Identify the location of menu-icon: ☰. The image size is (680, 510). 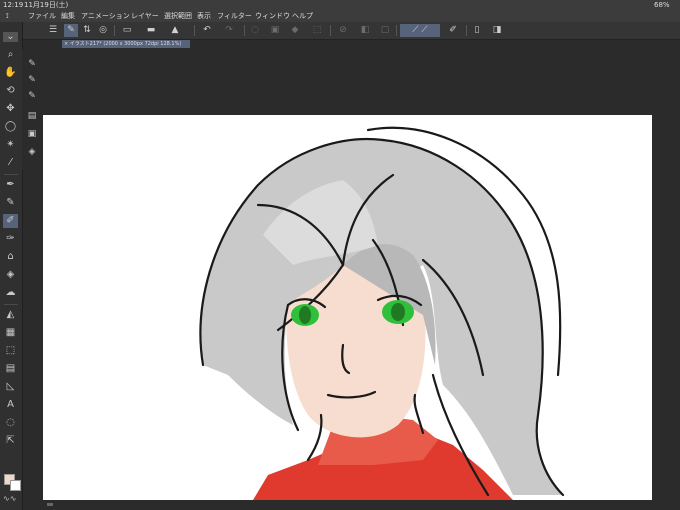
(53, 30).